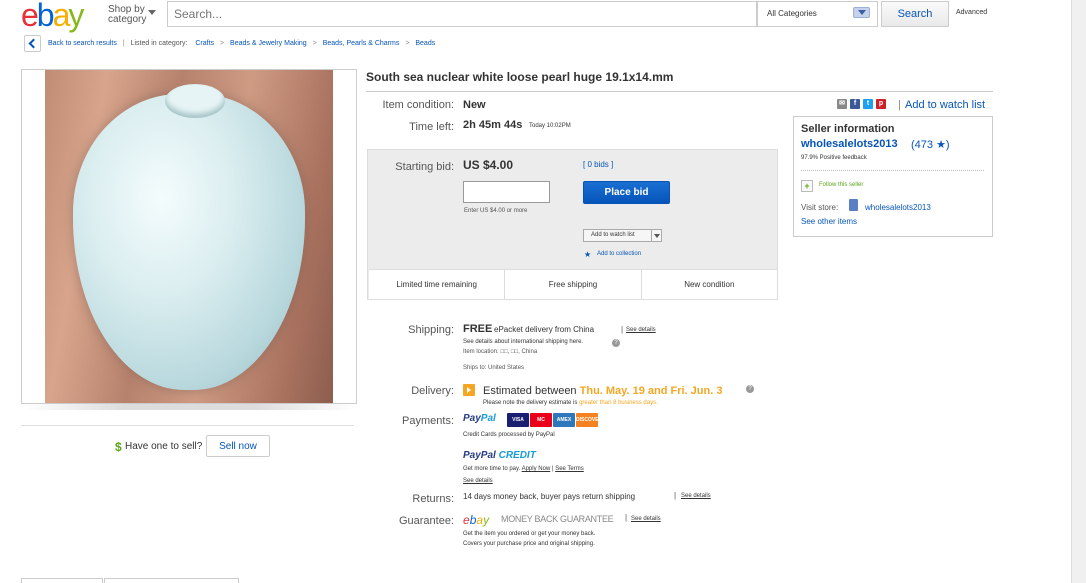 This screenshot has height=583, width=1086. Describe the element at coordinates (118, 447) in the screenshot. I see `dollar-icon: $` at that location.